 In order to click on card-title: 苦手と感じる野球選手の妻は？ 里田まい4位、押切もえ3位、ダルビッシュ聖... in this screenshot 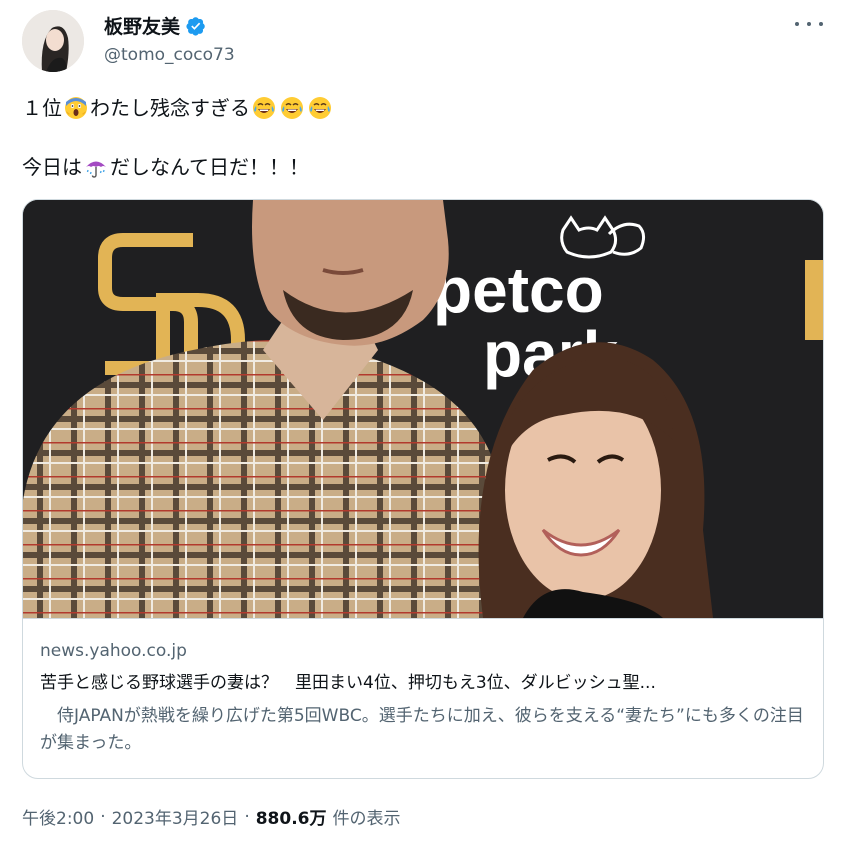, I will do `click(423, 683)`.